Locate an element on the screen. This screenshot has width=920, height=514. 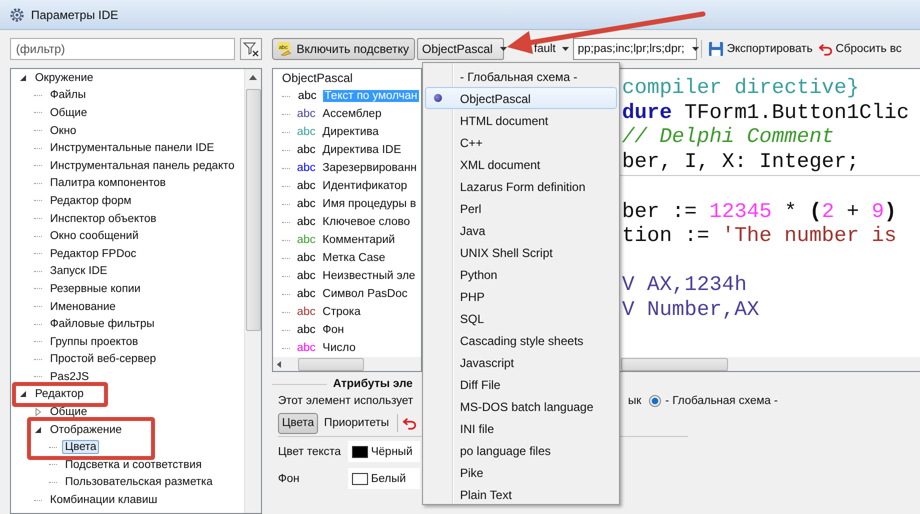
menu-item: C++ is located at coordinates (521, 142).